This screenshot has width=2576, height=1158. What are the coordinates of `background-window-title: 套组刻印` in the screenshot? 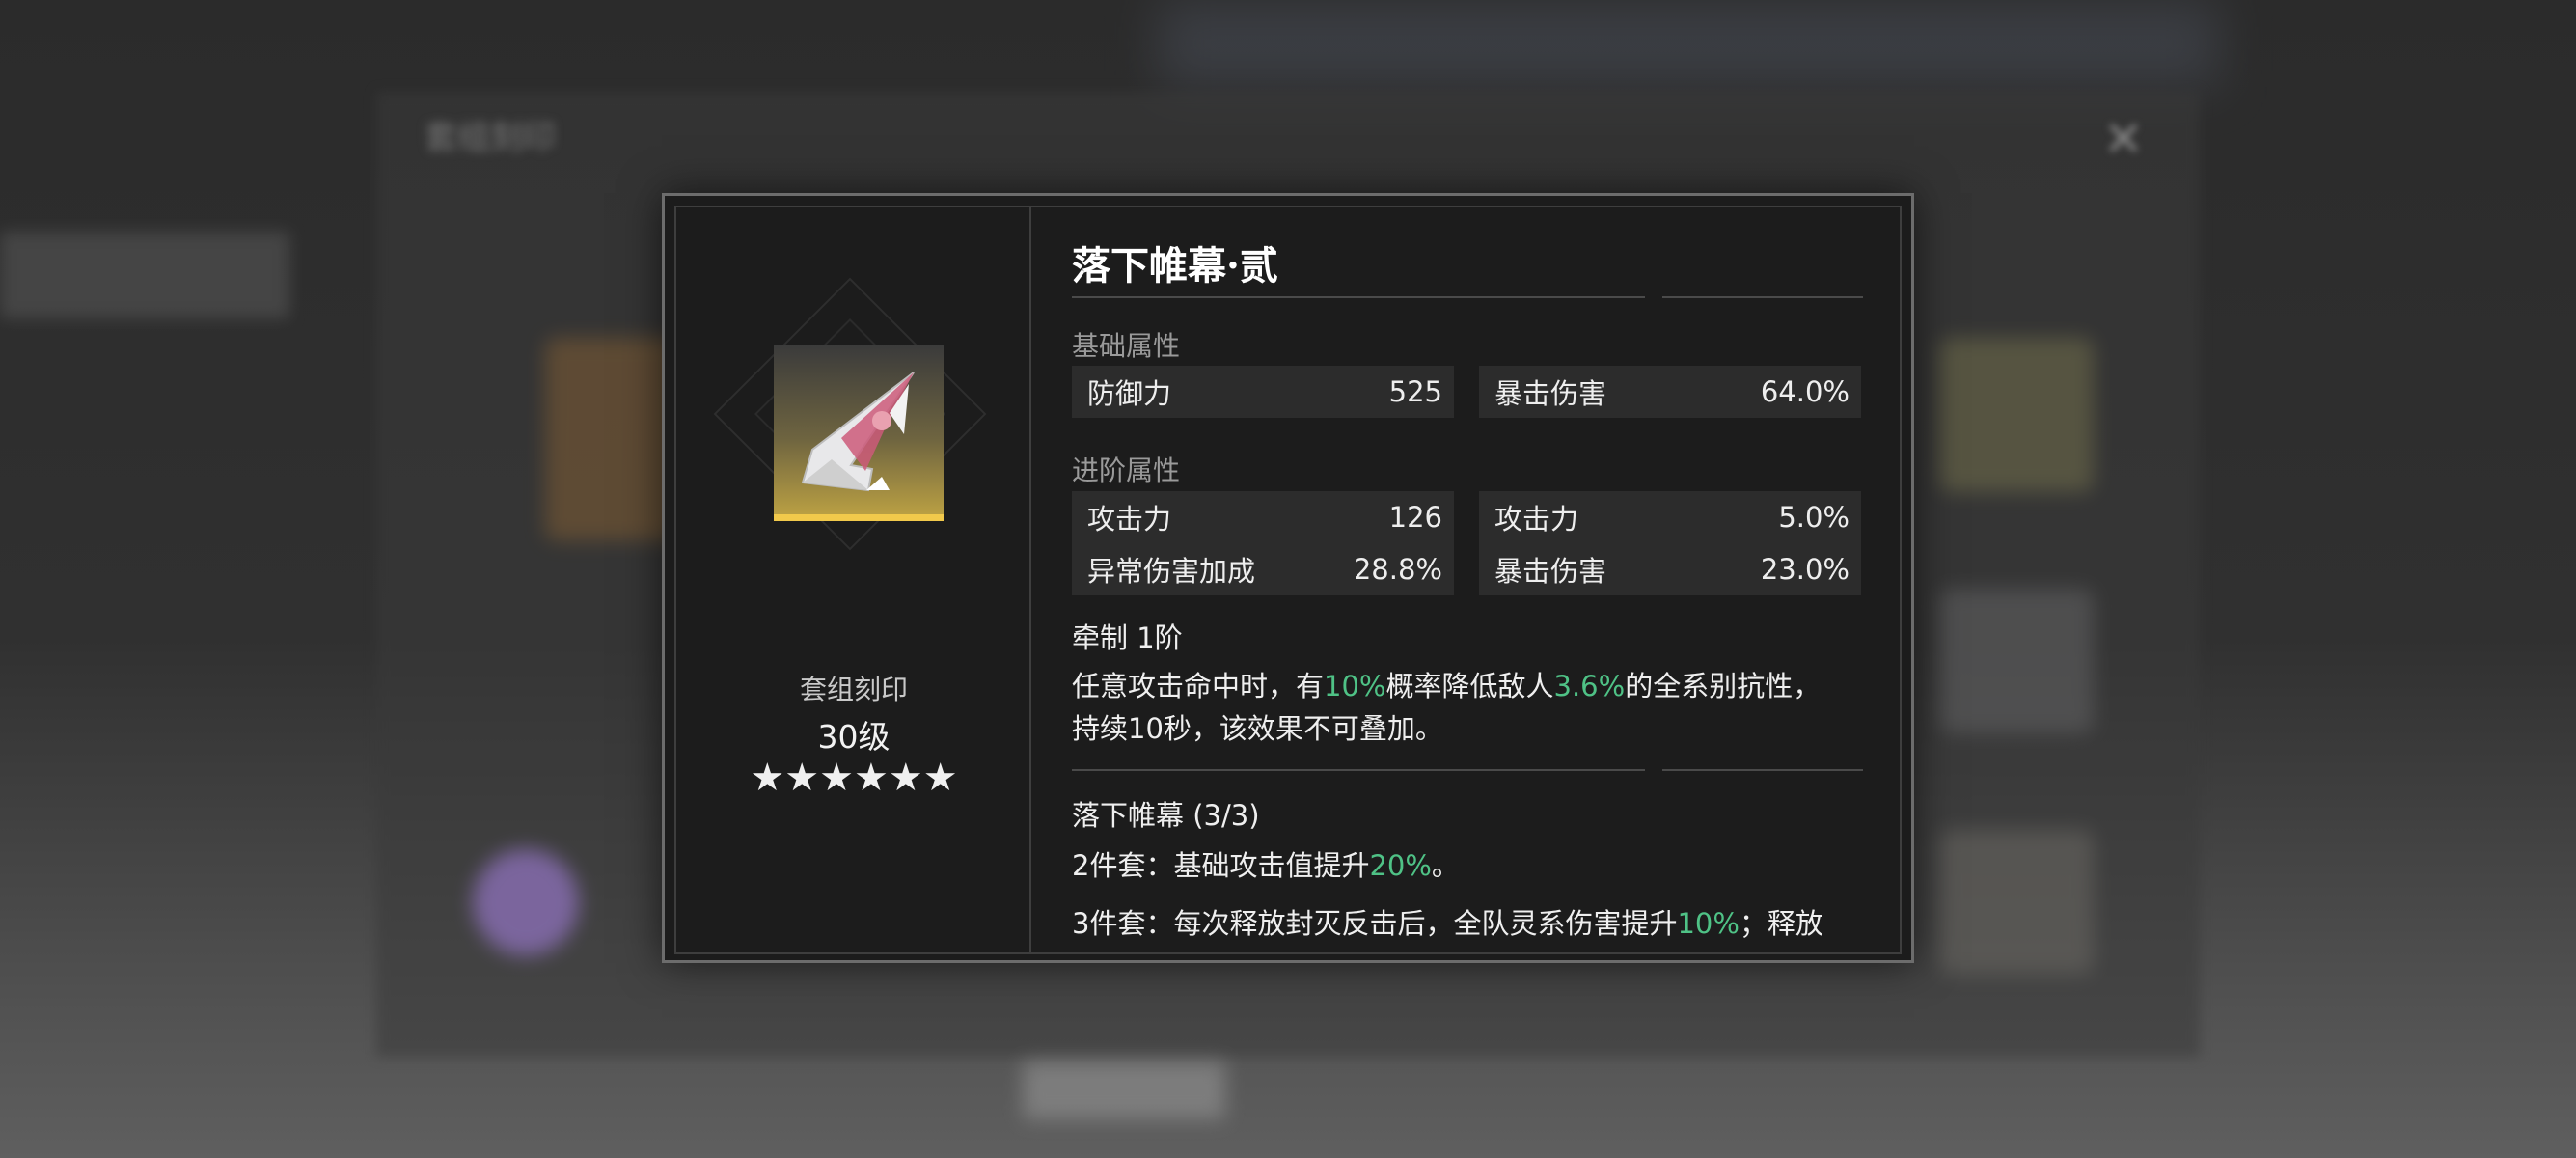 It's located at (491, 138).